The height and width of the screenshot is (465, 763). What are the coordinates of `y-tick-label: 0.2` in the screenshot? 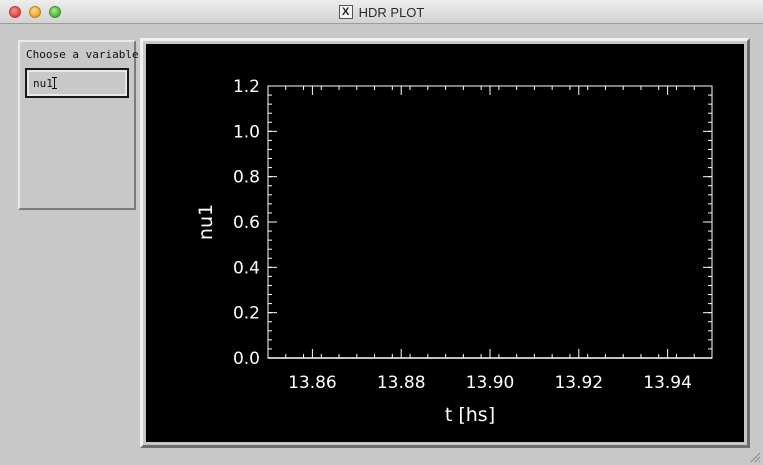 It's located at (246, 314).